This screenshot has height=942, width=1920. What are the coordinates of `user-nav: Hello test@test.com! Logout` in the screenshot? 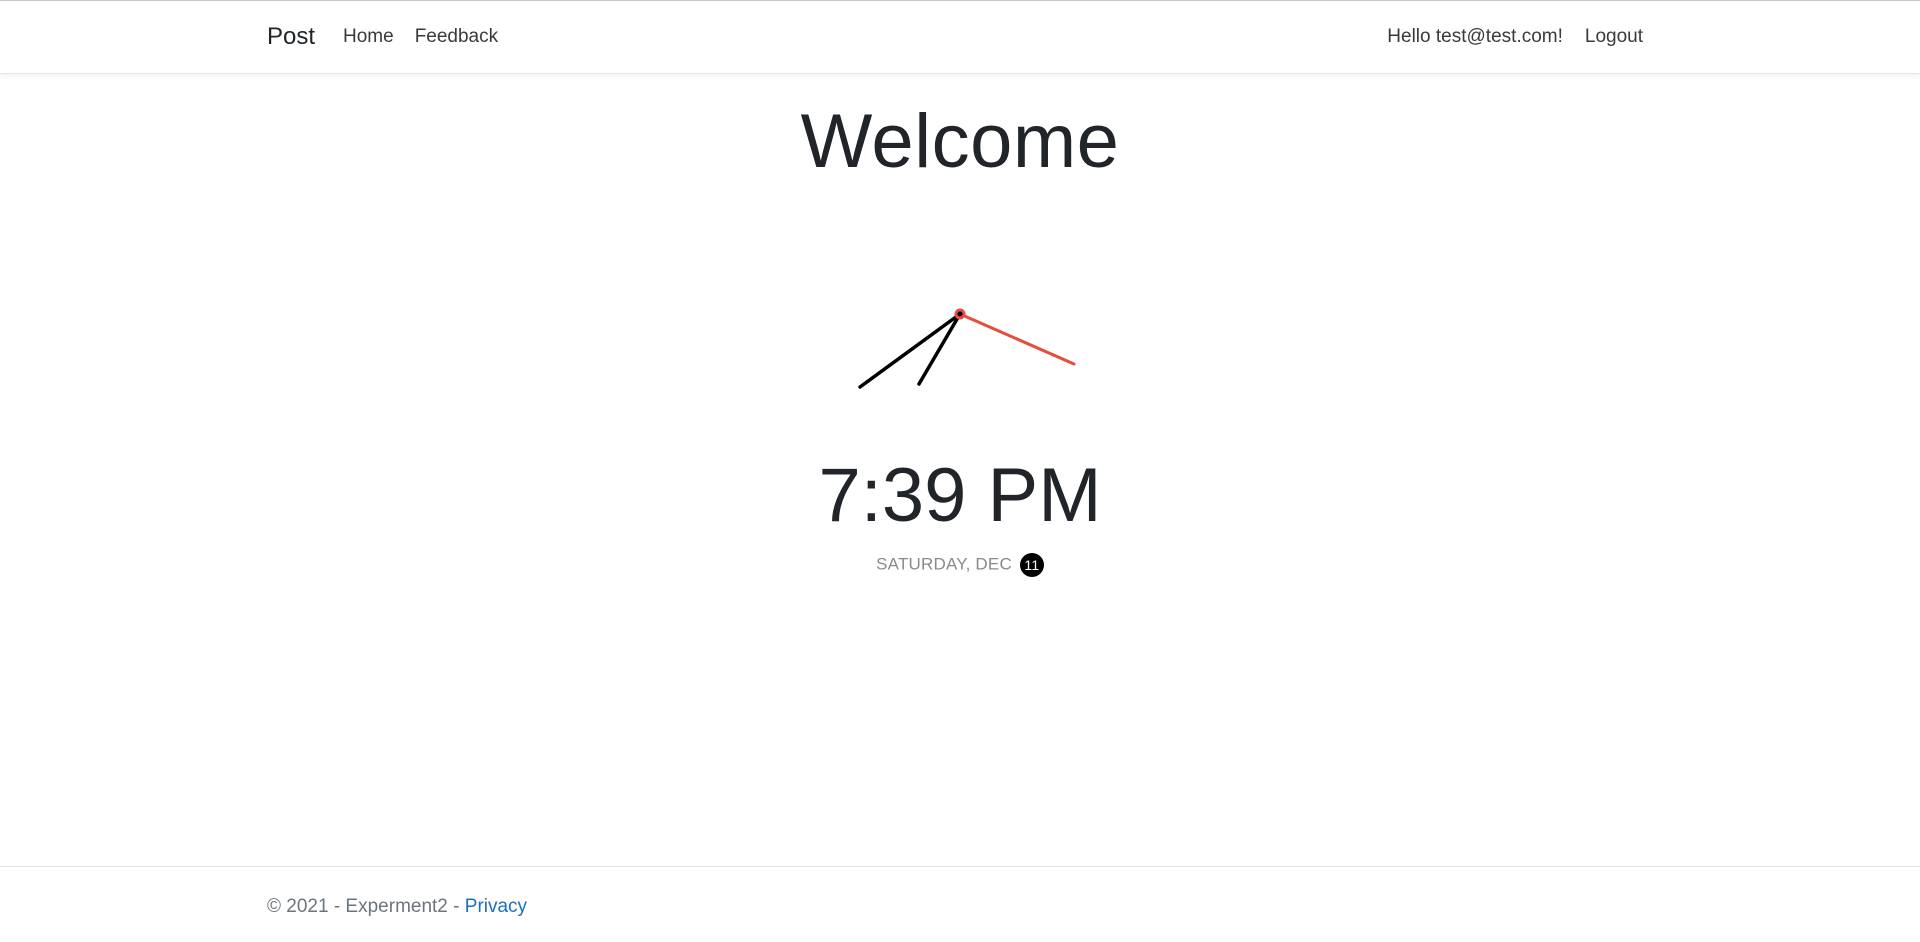 It's located at (1515, 37).